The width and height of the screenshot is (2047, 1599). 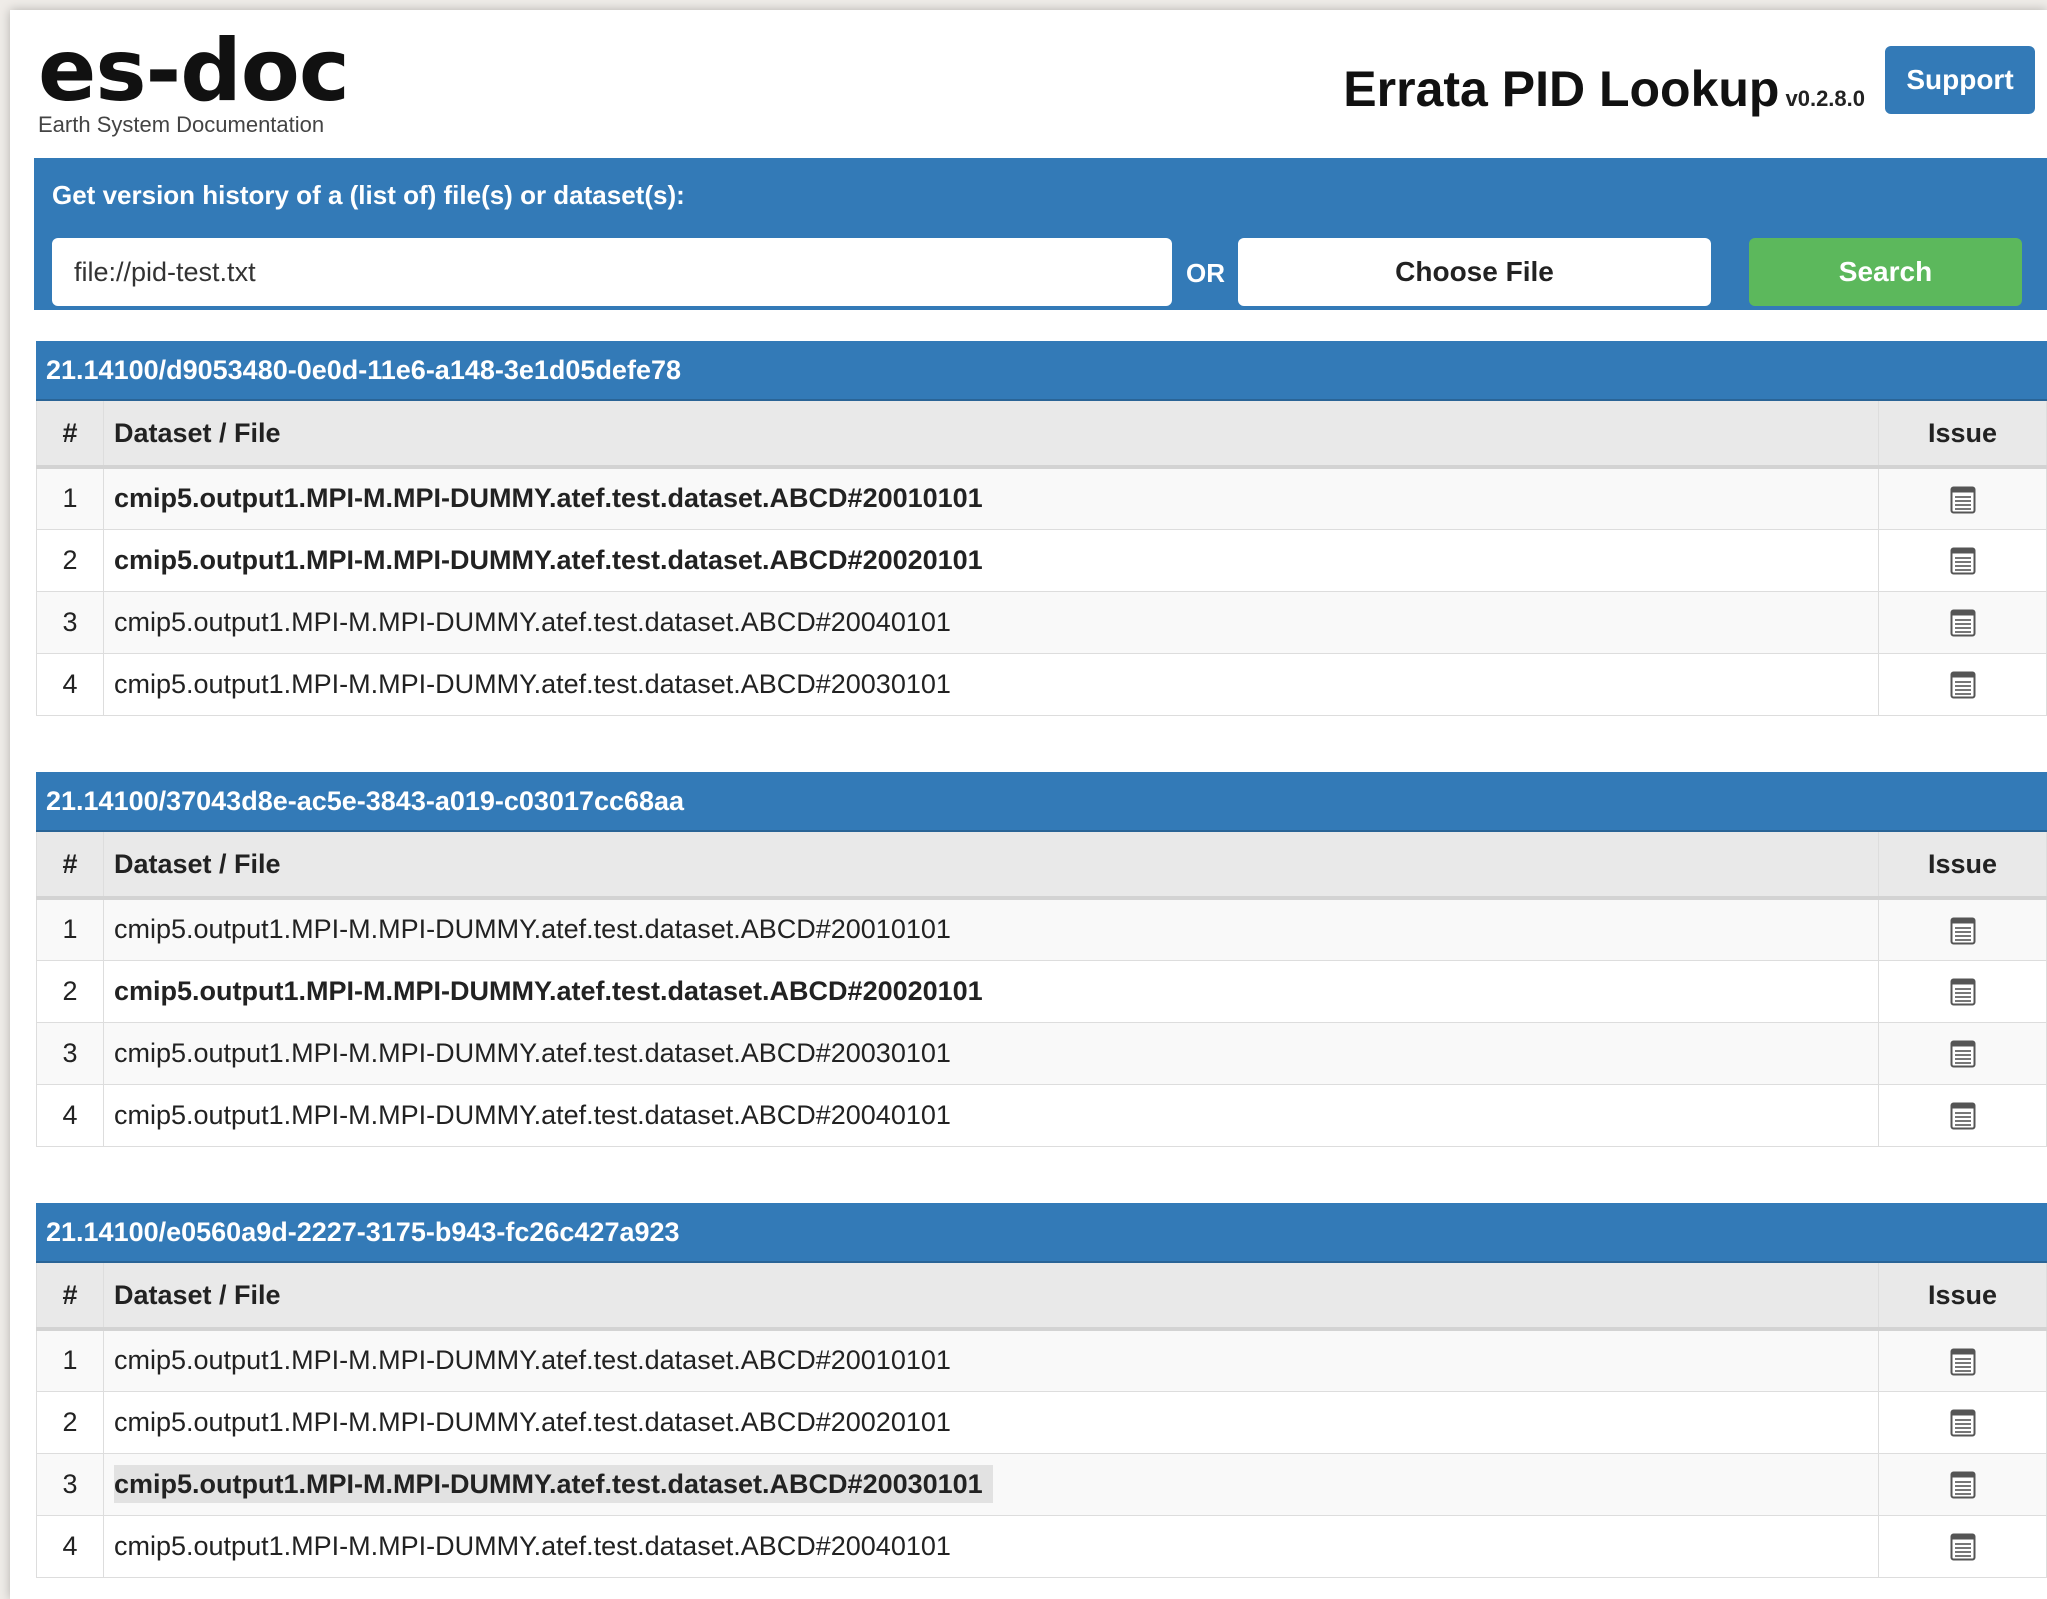 I want to click on choose-file-button: Choose File, so click(x=1474, y=272).